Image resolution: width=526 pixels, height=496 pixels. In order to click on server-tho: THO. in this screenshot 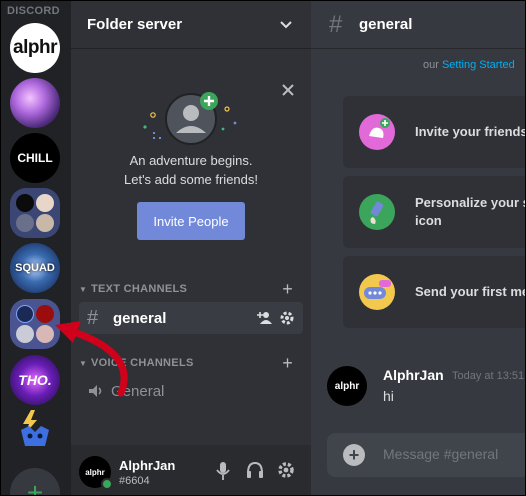, I will do `click(35, 380)`.